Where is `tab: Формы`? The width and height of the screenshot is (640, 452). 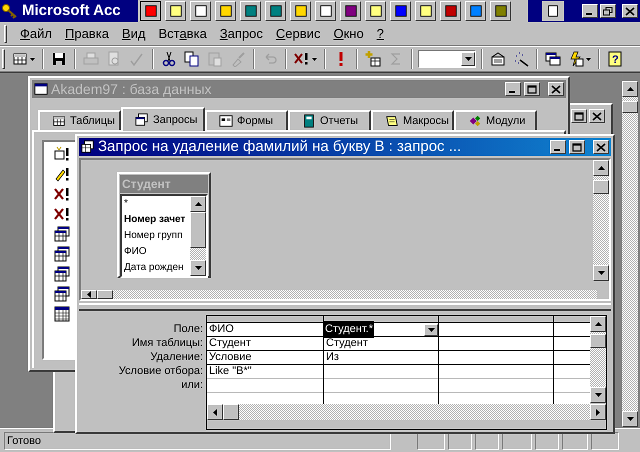
tab: Формы is located at coordinates (246, 120).